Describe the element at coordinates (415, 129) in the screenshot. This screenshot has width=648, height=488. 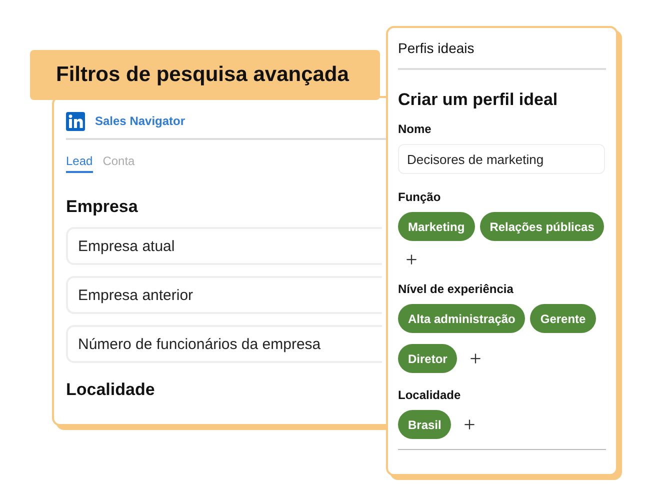
I see `field-label: Nome` at that location.